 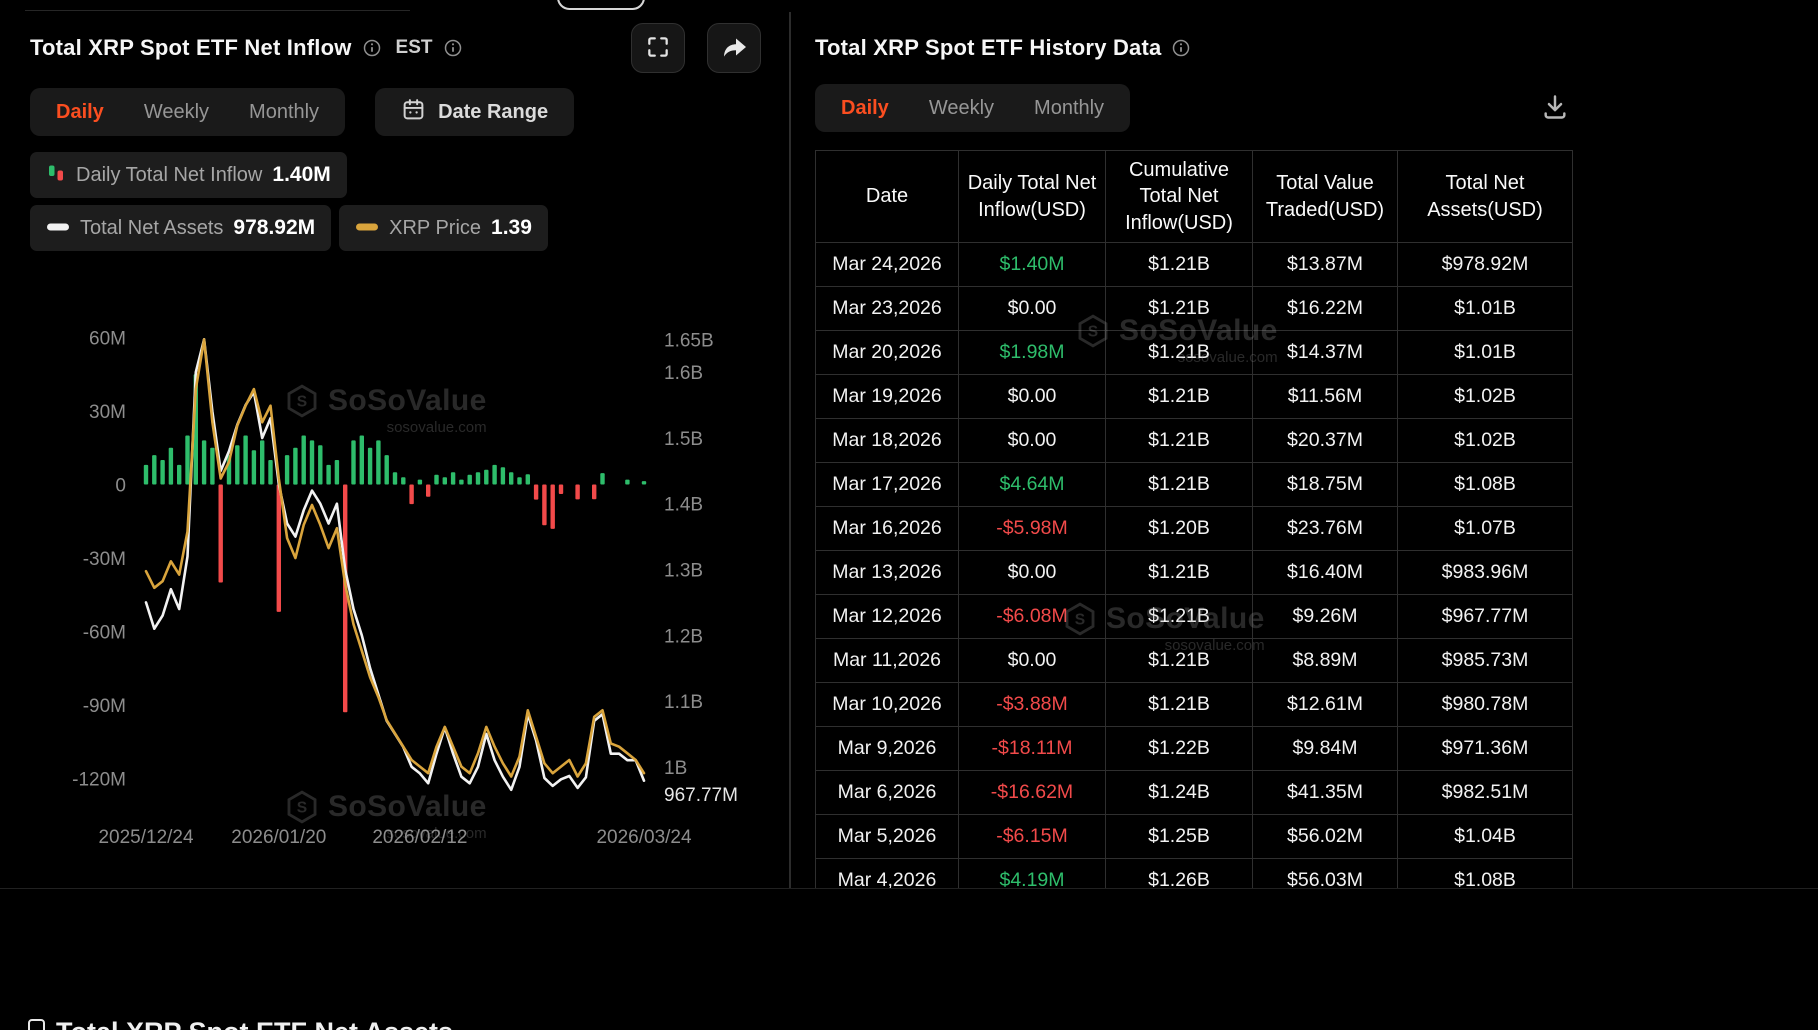 I want to click on download-button, so click(x=1555, y=108).